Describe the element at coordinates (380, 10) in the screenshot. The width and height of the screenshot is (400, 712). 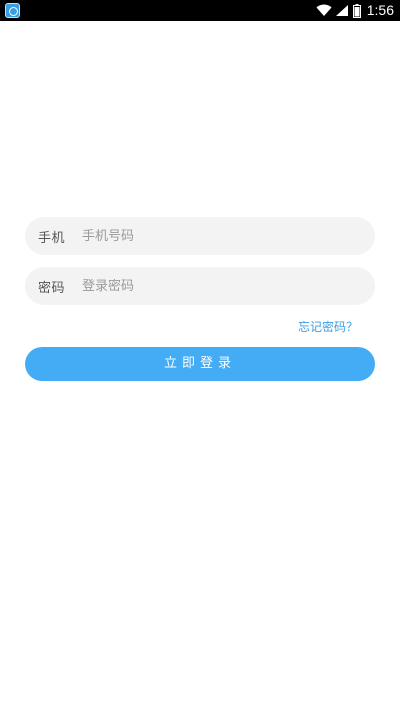
I see `status-time: 1:56` at that location.